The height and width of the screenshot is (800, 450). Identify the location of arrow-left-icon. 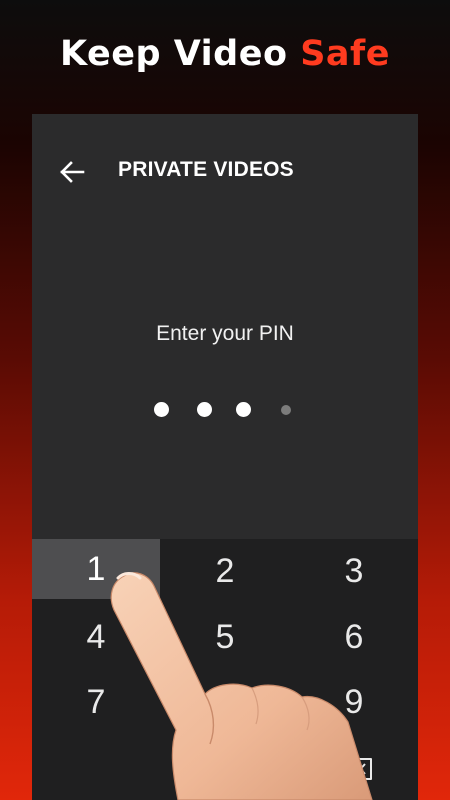
(72, 172).